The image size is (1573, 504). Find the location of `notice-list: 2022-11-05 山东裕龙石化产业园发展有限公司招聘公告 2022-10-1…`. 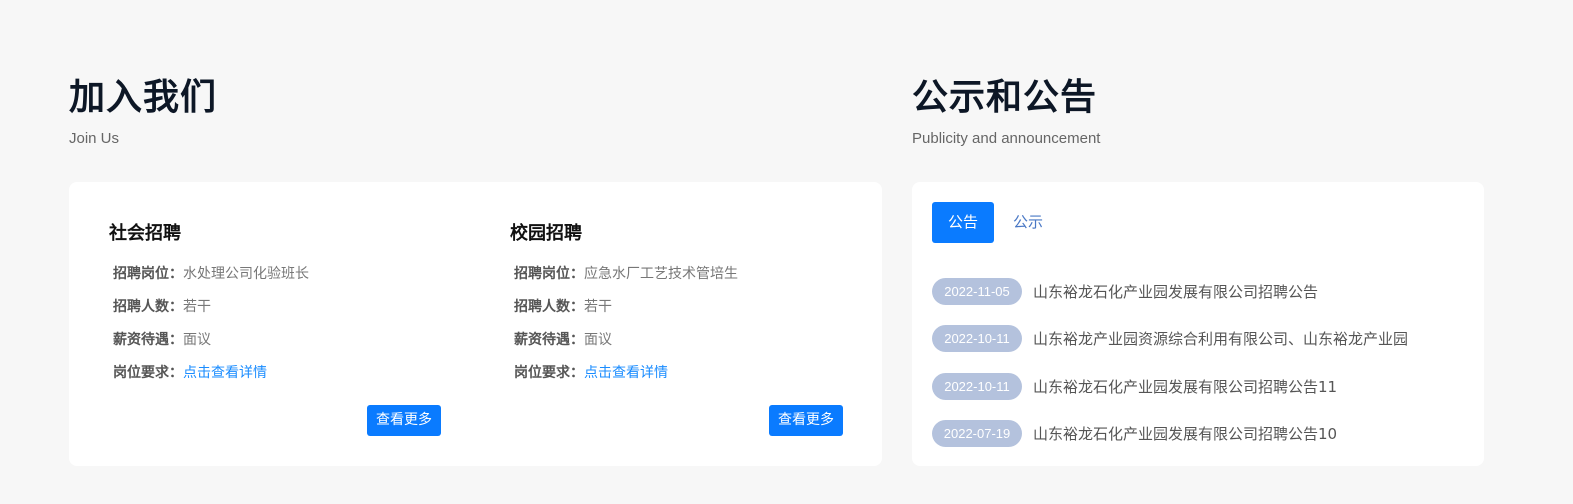

notice-list: 2022-11-05 山东裕龙石化产业园发展有限公司招聘公告 2022-10-1… is located at coordinates (1170, 362).